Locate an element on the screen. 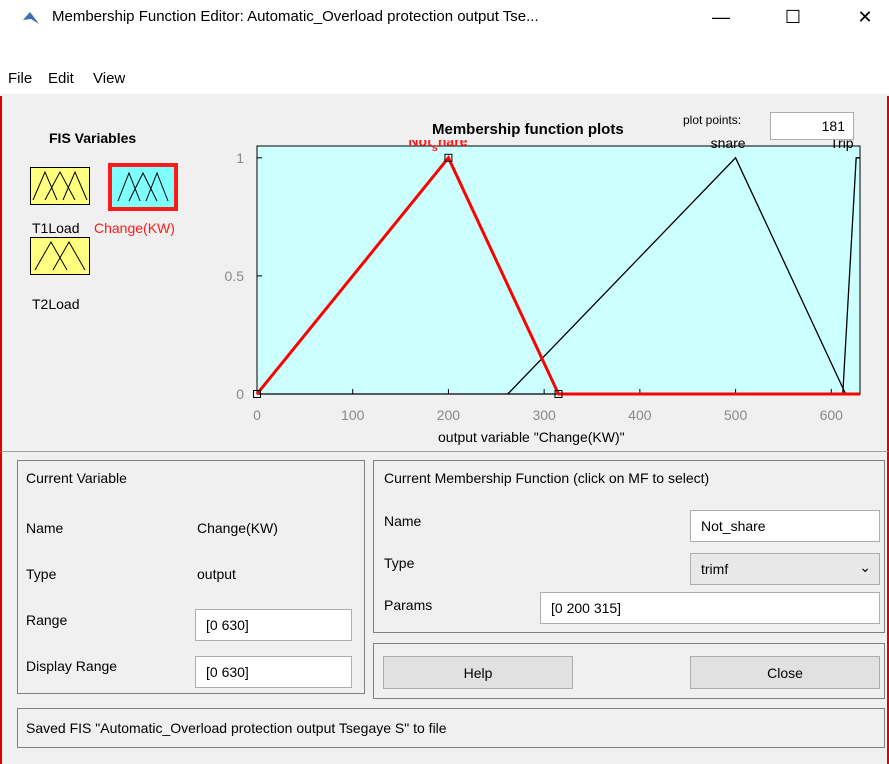 The width and height of the screenshot is (889, 764). menu-view: View is located at coordinates (109, 78).